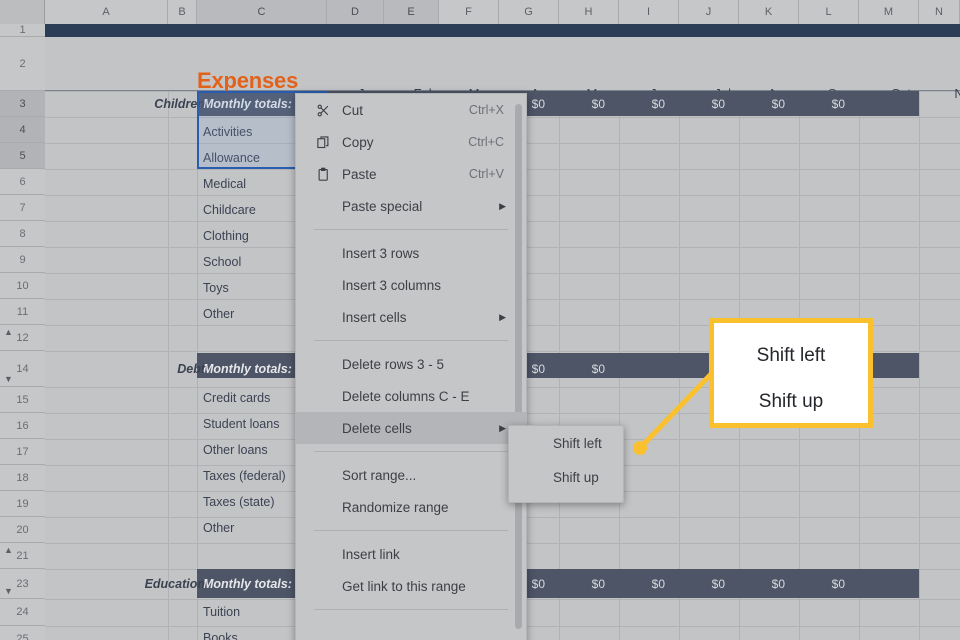 This screenshot has width=960, height=640. I want to click on month-header-no: No, so click(957, 93).